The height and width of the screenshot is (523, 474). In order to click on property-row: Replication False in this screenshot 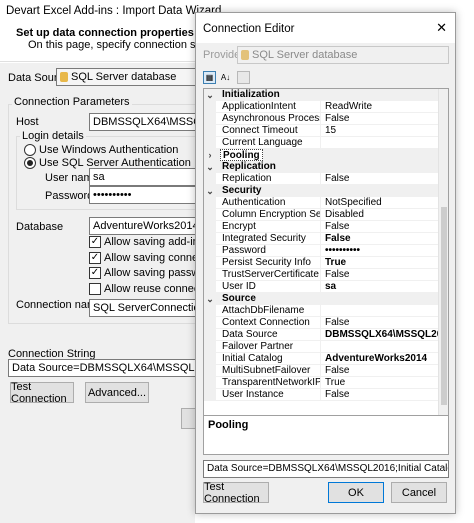, I will do `click(326, 179)`.